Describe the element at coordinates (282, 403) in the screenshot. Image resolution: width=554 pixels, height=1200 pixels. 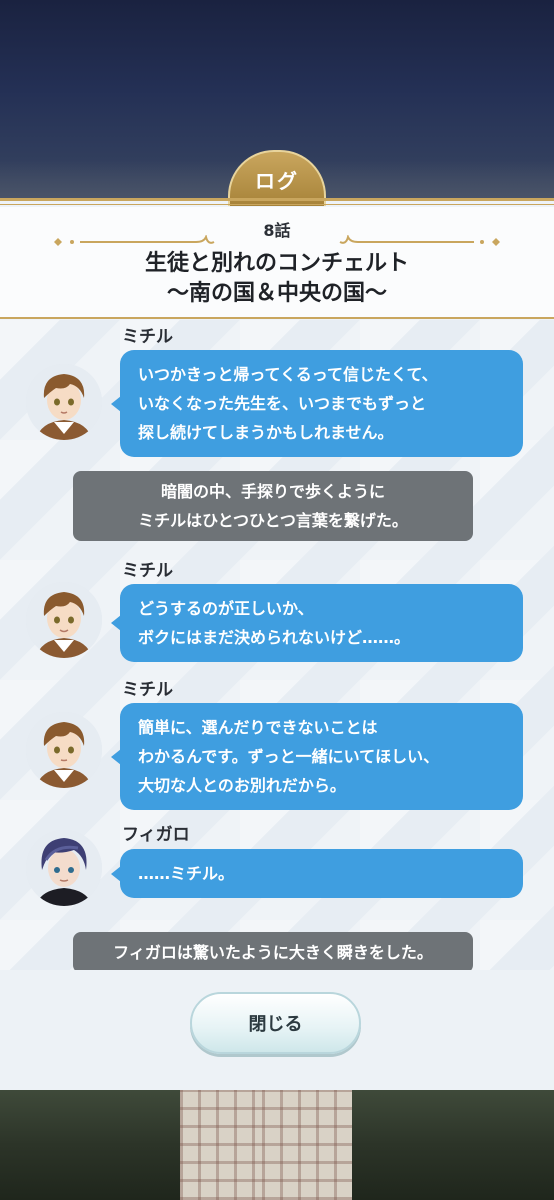
I see `bubble-line: いなくなった先生を、いつまでもずっと` at that location.